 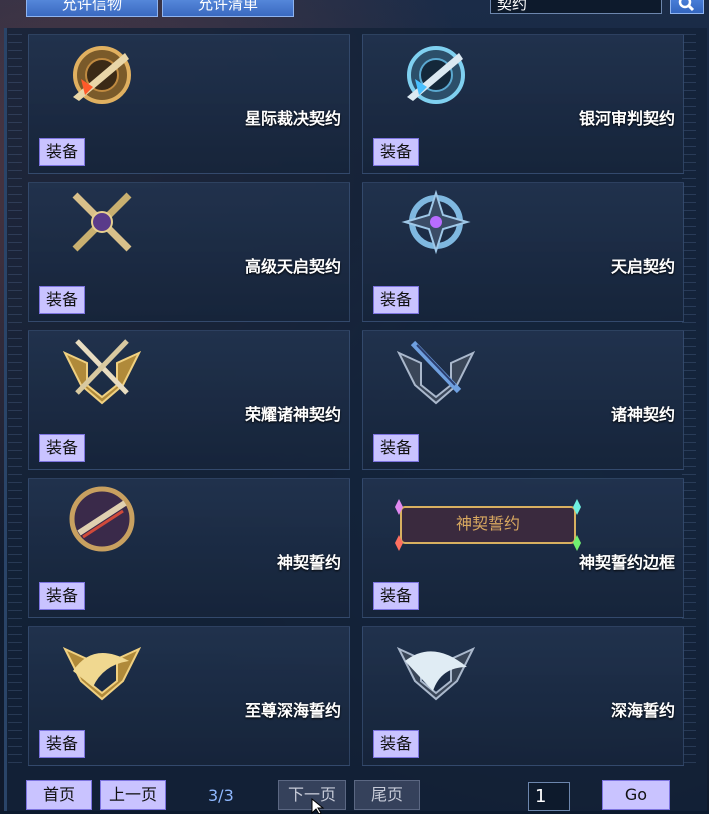 I want to click on last-page-button: 尾页, so click(x=387, y=795).